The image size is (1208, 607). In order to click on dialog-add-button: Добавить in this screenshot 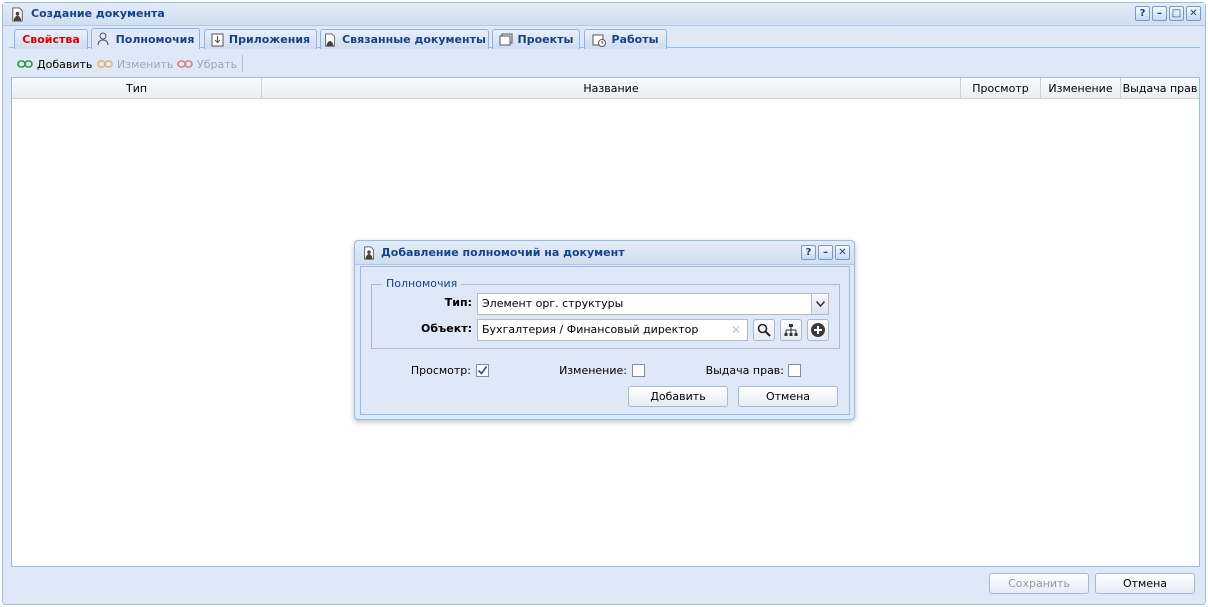, I will do `click(678, 396)`.